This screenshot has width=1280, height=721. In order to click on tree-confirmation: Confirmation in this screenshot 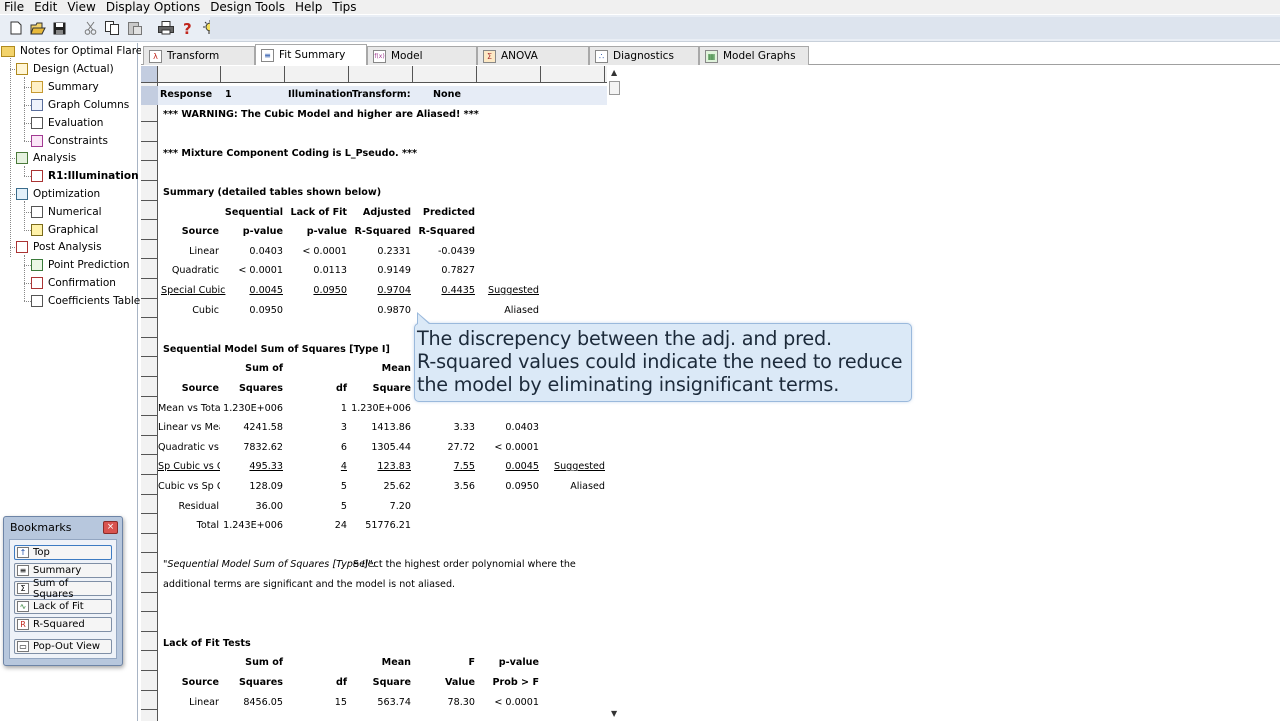, I will do `click(73, 283)`.